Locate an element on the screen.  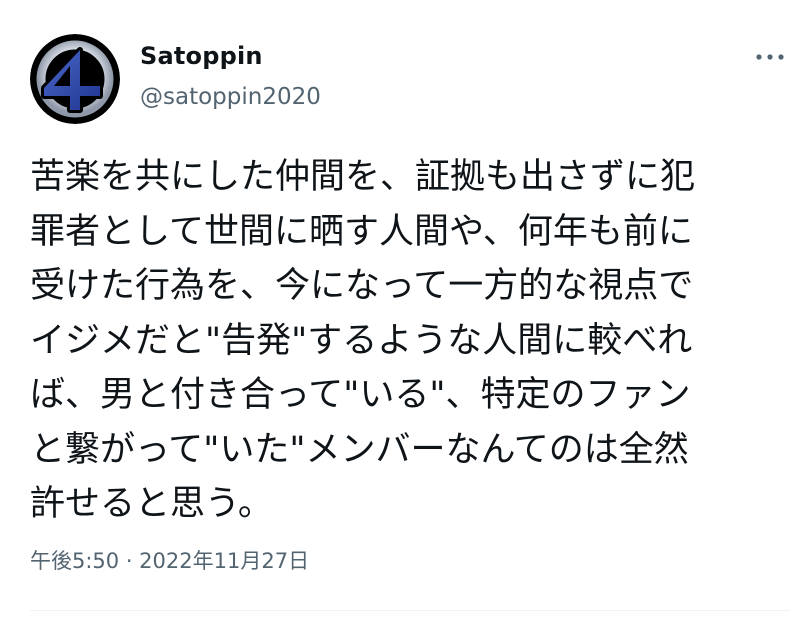
more-options-button is located at coordinates (770, 57).